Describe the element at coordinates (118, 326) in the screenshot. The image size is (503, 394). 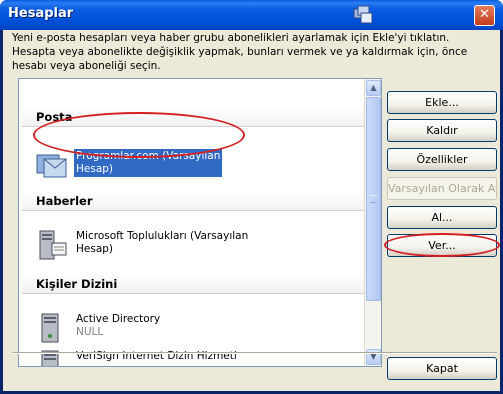
I see `active-directory-label: Active Directory NULL` at that location.